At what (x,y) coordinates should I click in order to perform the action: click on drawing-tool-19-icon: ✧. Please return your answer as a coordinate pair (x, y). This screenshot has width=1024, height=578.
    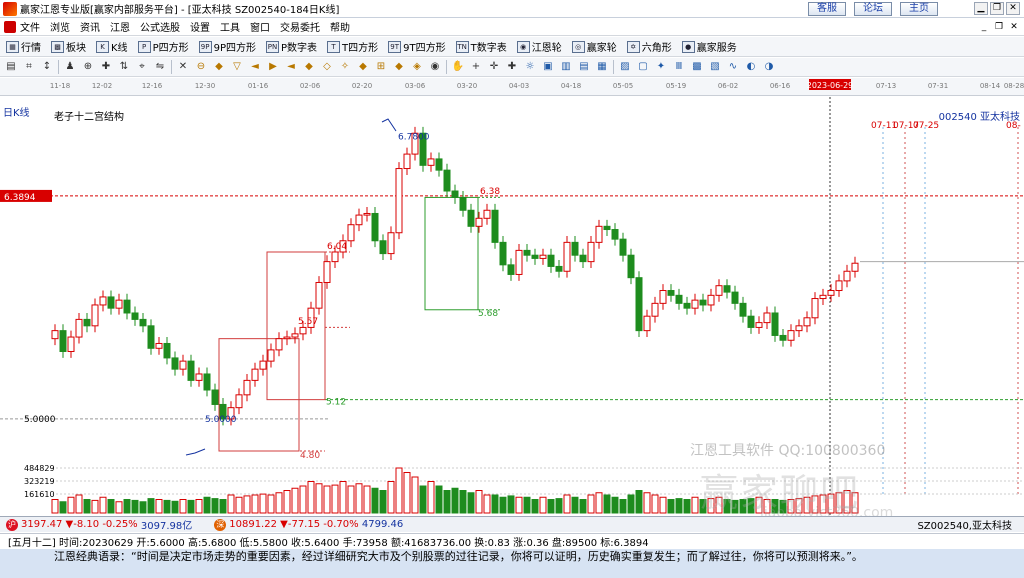
    Looking at the image, I should click on (345, 67).